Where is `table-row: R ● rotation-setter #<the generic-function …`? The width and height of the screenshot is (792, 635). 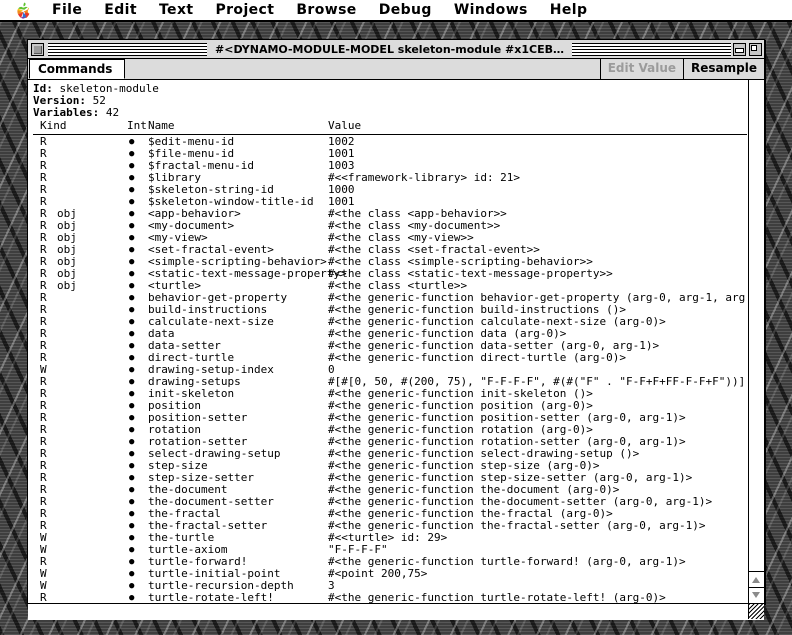 table-row: R ● rotation-setter #<the generic-function … is located at coordinates (390, 442).